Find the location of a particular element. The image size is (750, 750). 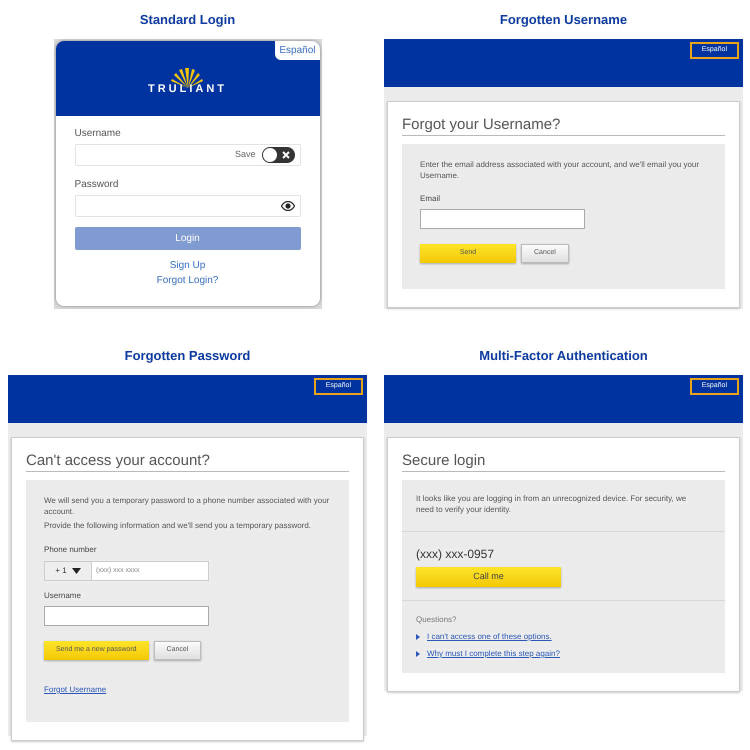

country-code-dropdown: + 1 is located at coordinates (68, 571).